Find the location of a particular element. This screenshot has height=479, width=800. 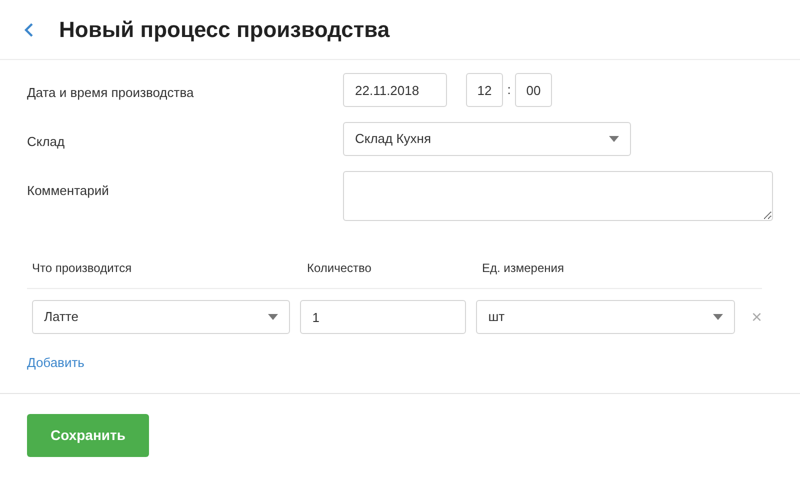

minute-field: 00 is located at coordinates (533, 90).